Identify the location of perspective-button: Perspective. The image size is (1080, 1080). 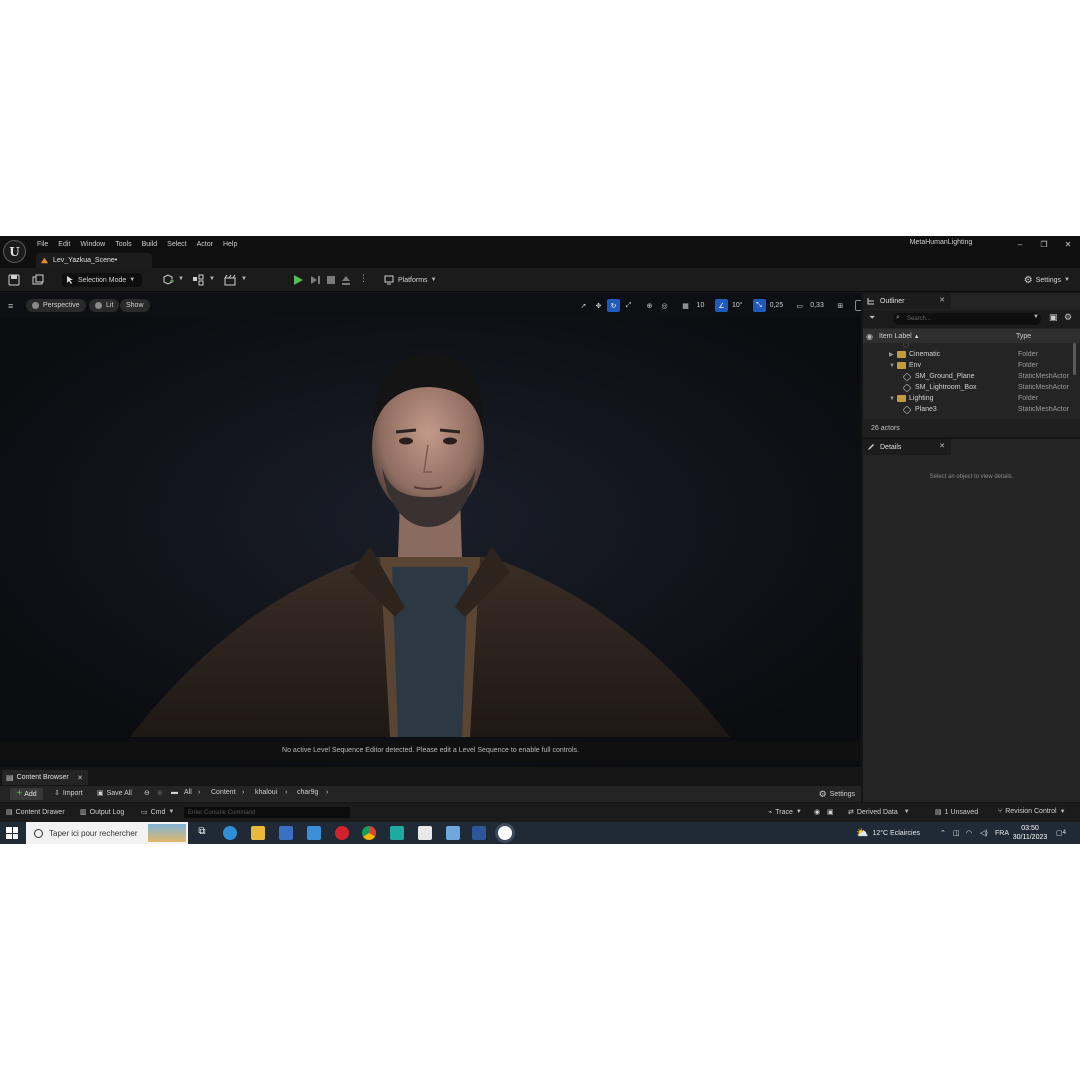
(56, 305).